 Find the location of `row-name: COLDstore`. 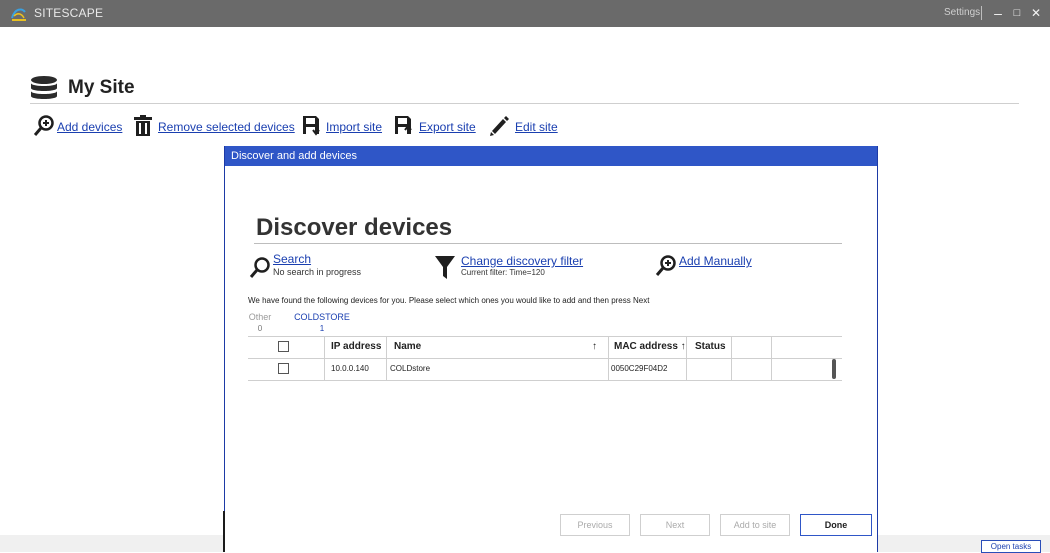

row-name: COLDstore is located at coordinates (410, 368).